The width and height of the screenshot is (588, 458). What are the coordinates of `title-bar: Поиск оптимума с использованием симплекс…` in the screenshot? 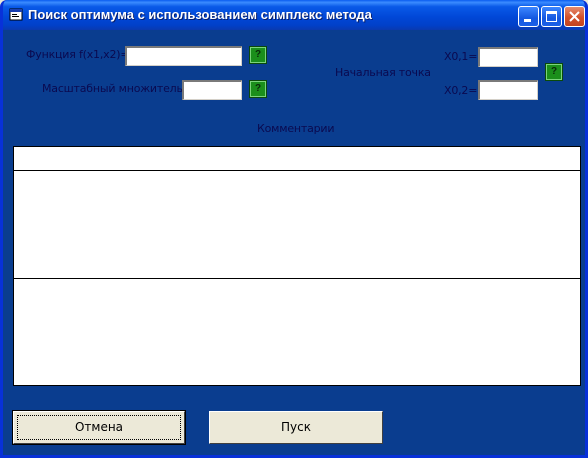 It's located at (294, 15).